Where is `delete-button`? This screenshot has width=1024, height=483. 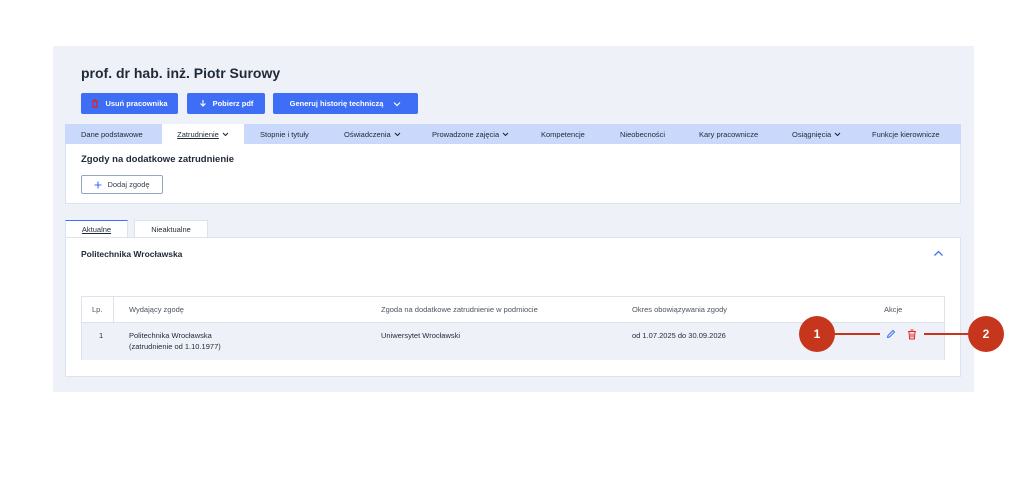 delete-button is located at coordinates (912, 334).